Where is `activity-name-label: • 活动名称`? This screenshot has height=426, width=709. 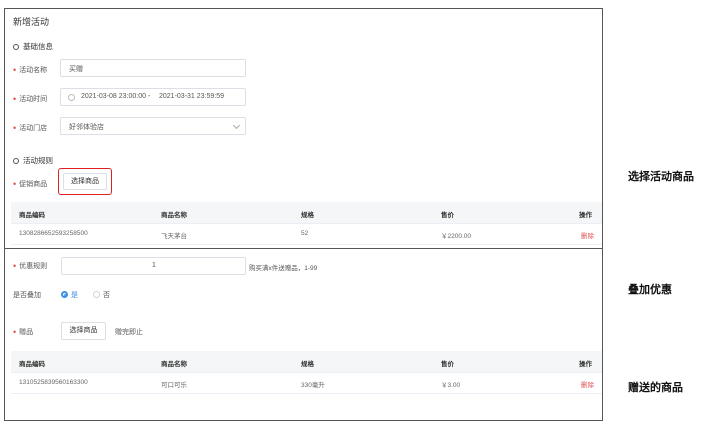
activity-name-label: • 活动名称 is located at coordinates (30, 70).